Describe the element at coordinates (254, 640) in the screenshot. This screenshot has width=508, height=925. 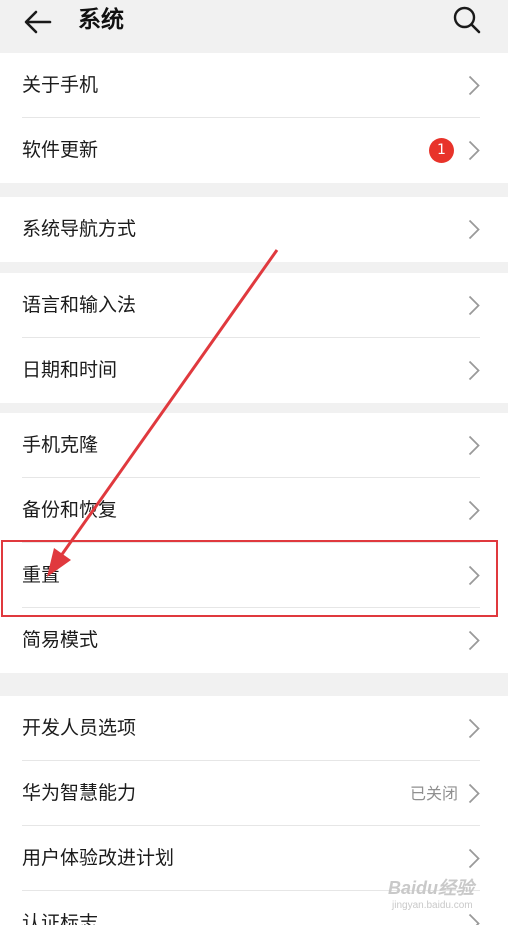
I see `settings-item-simple-mode: 简易模式` at that location.